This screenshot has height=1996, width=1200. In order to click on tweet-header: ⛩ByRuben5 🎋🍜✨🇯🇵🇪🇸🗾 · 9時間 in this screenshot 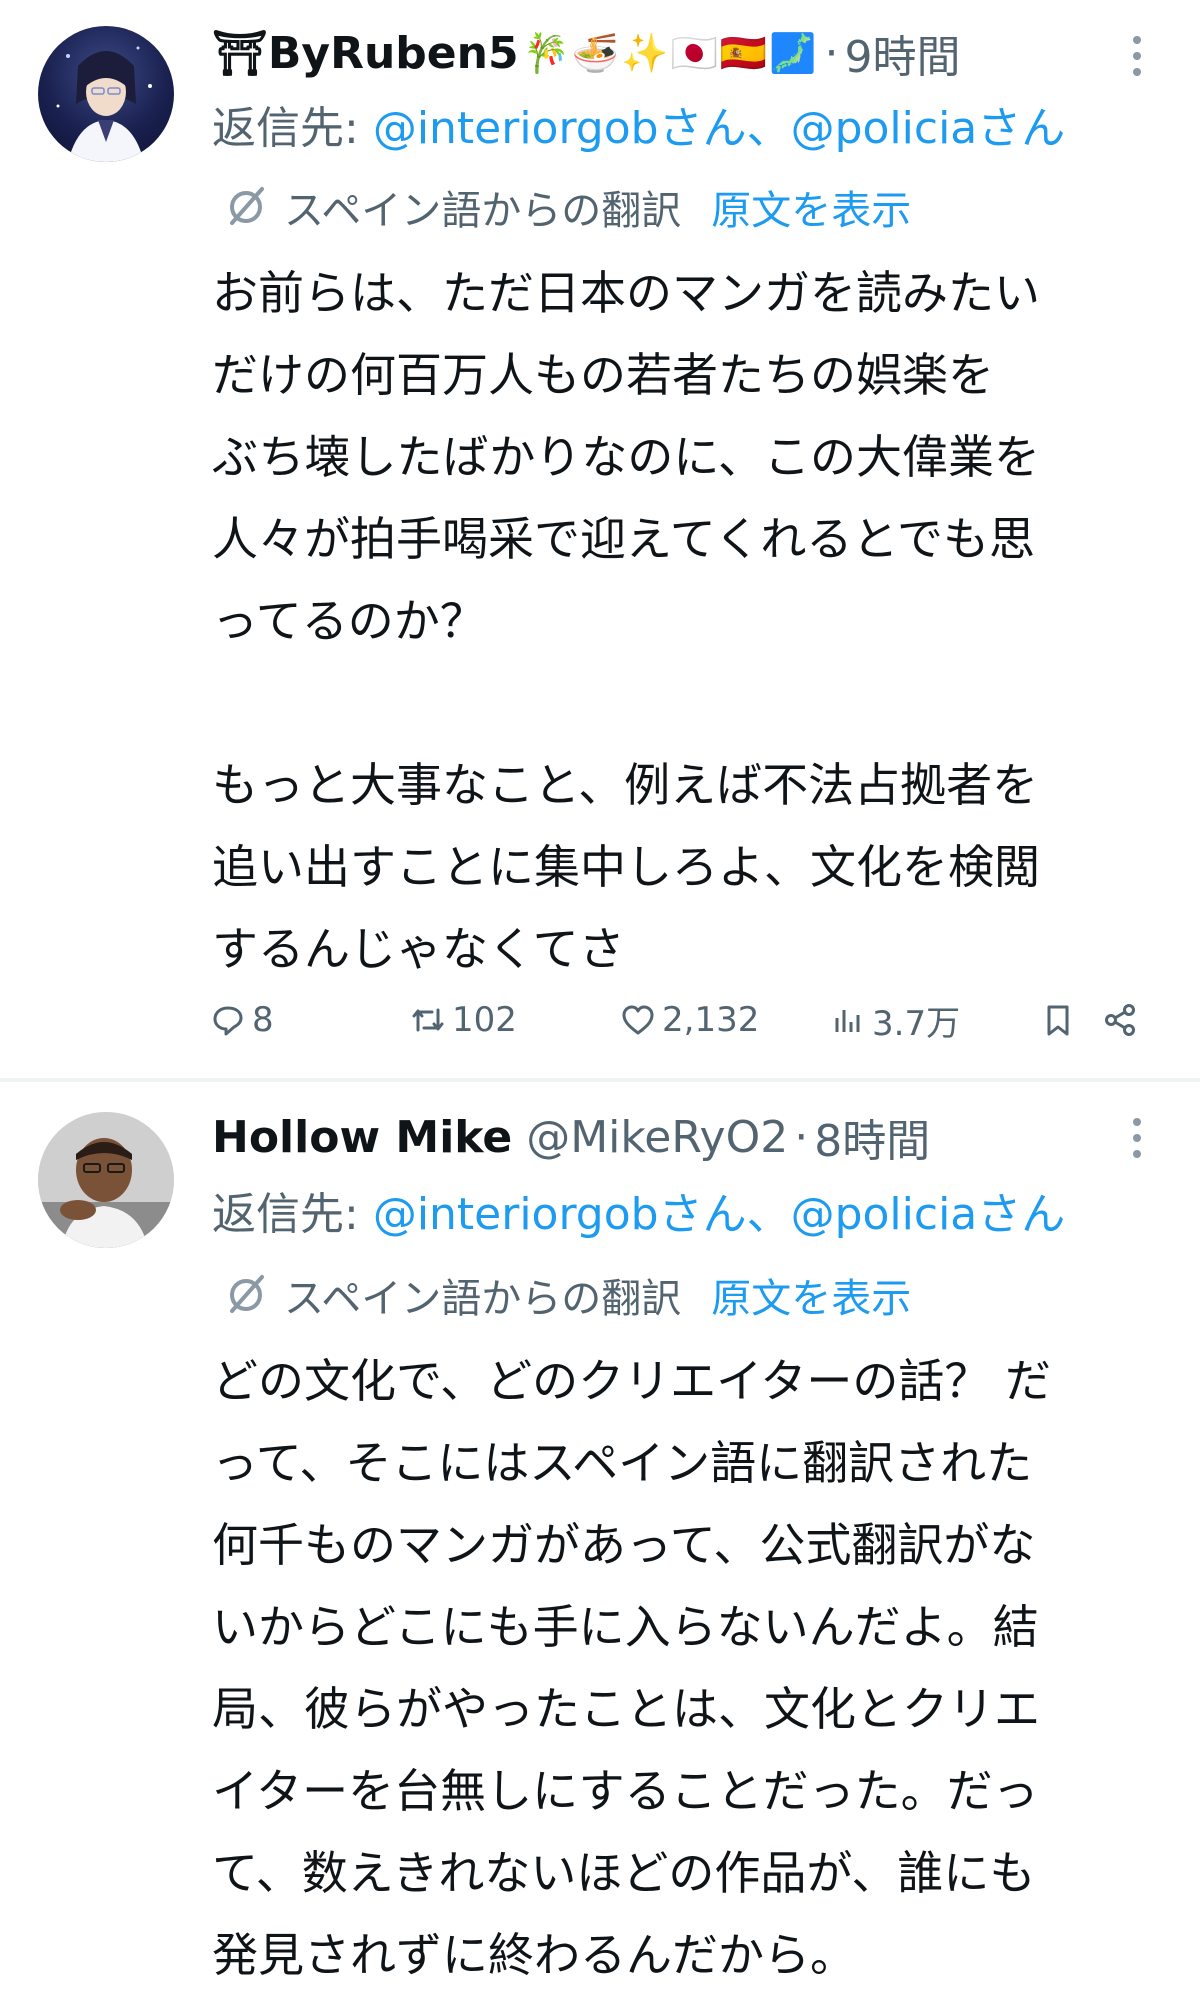, I will do `click(586, 53)`.